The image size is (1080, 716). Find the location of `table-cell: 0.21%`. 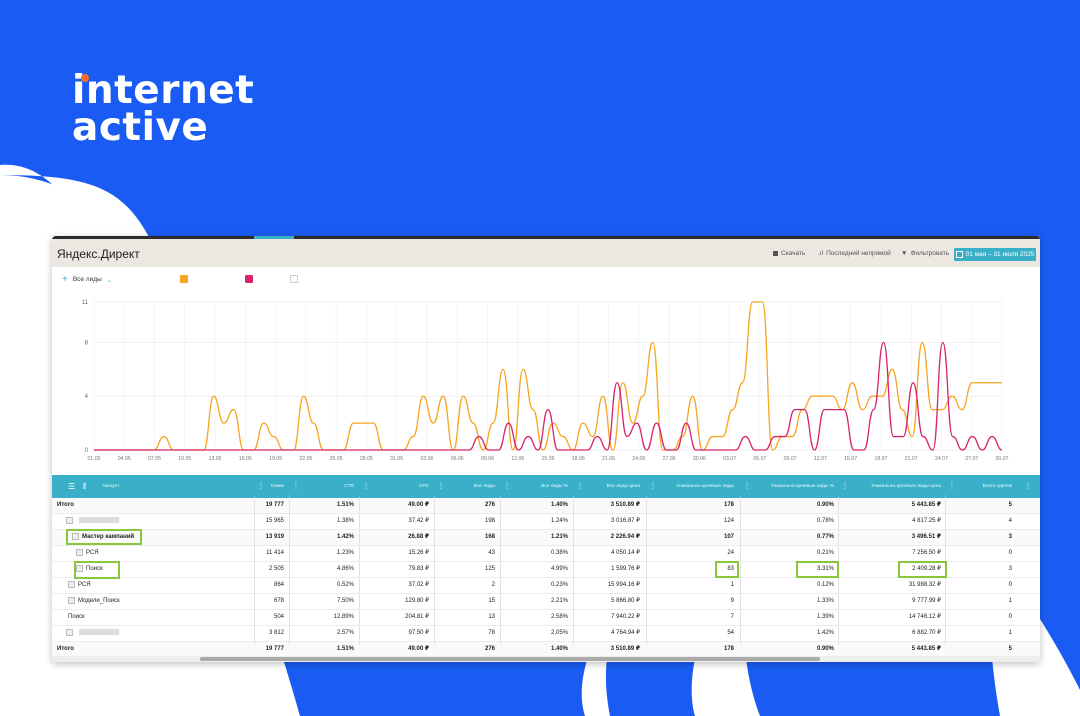

table-cell: 0.21% is located at coordinates (825, 553).